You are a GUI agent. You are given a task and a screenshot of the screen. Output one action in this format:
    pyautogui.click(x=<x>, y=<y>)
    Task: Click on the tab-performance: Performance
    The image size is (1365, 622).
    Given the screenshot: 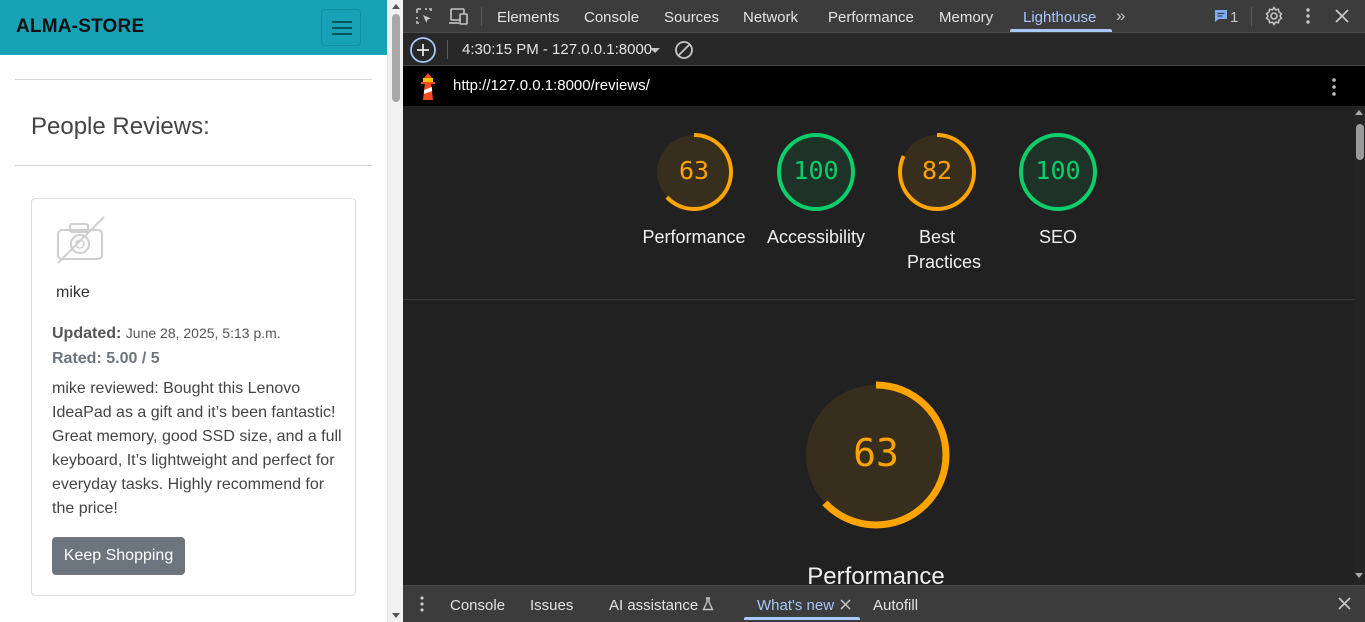 What is the action you would take?
    pyautogui.click(x=871, y=17)
    